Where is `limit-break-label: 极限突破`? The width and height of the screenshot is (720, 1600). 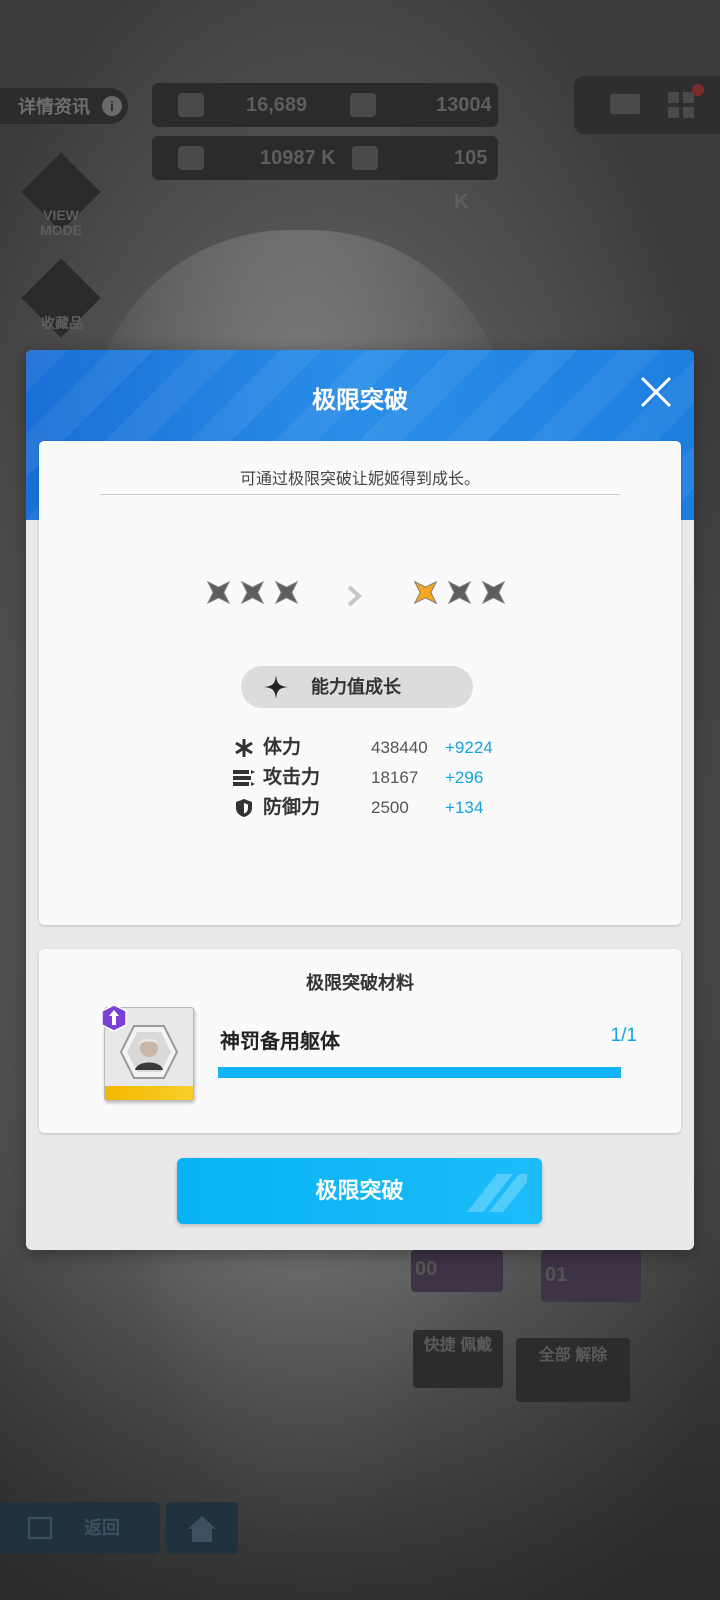
limit-break-label: 极限突破 is located at coordinates (359, 1190).